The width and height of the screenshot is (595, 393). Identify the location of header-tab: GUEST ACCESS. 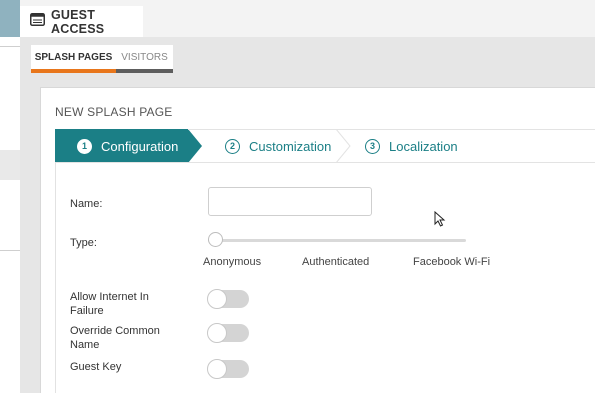
(81, 21).